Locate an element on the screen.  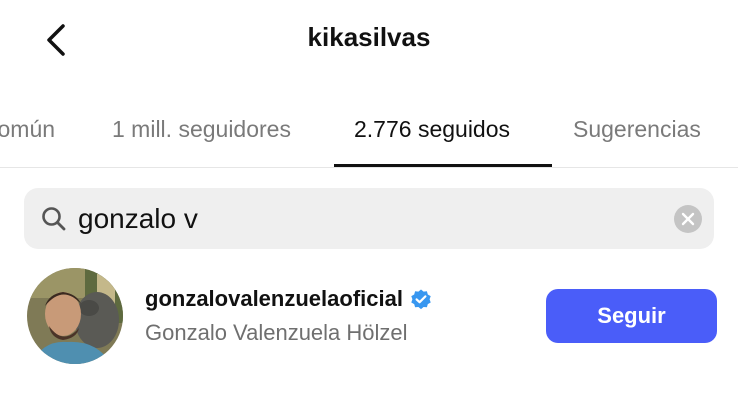
tab-mutual: común is located at coordinates (27, 129).